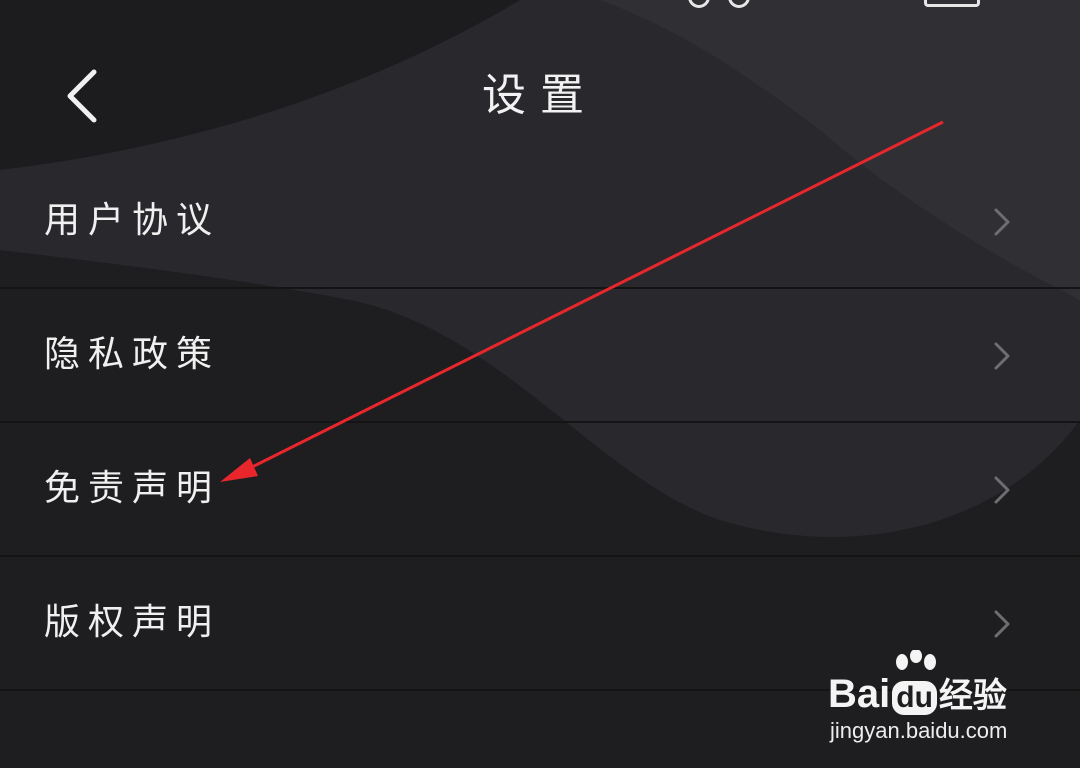 This screenshot has height=768, width=1080. I want to click on baidu-watermark: Bai du 经验 jingyan.baidu.com, so click(936, 700).